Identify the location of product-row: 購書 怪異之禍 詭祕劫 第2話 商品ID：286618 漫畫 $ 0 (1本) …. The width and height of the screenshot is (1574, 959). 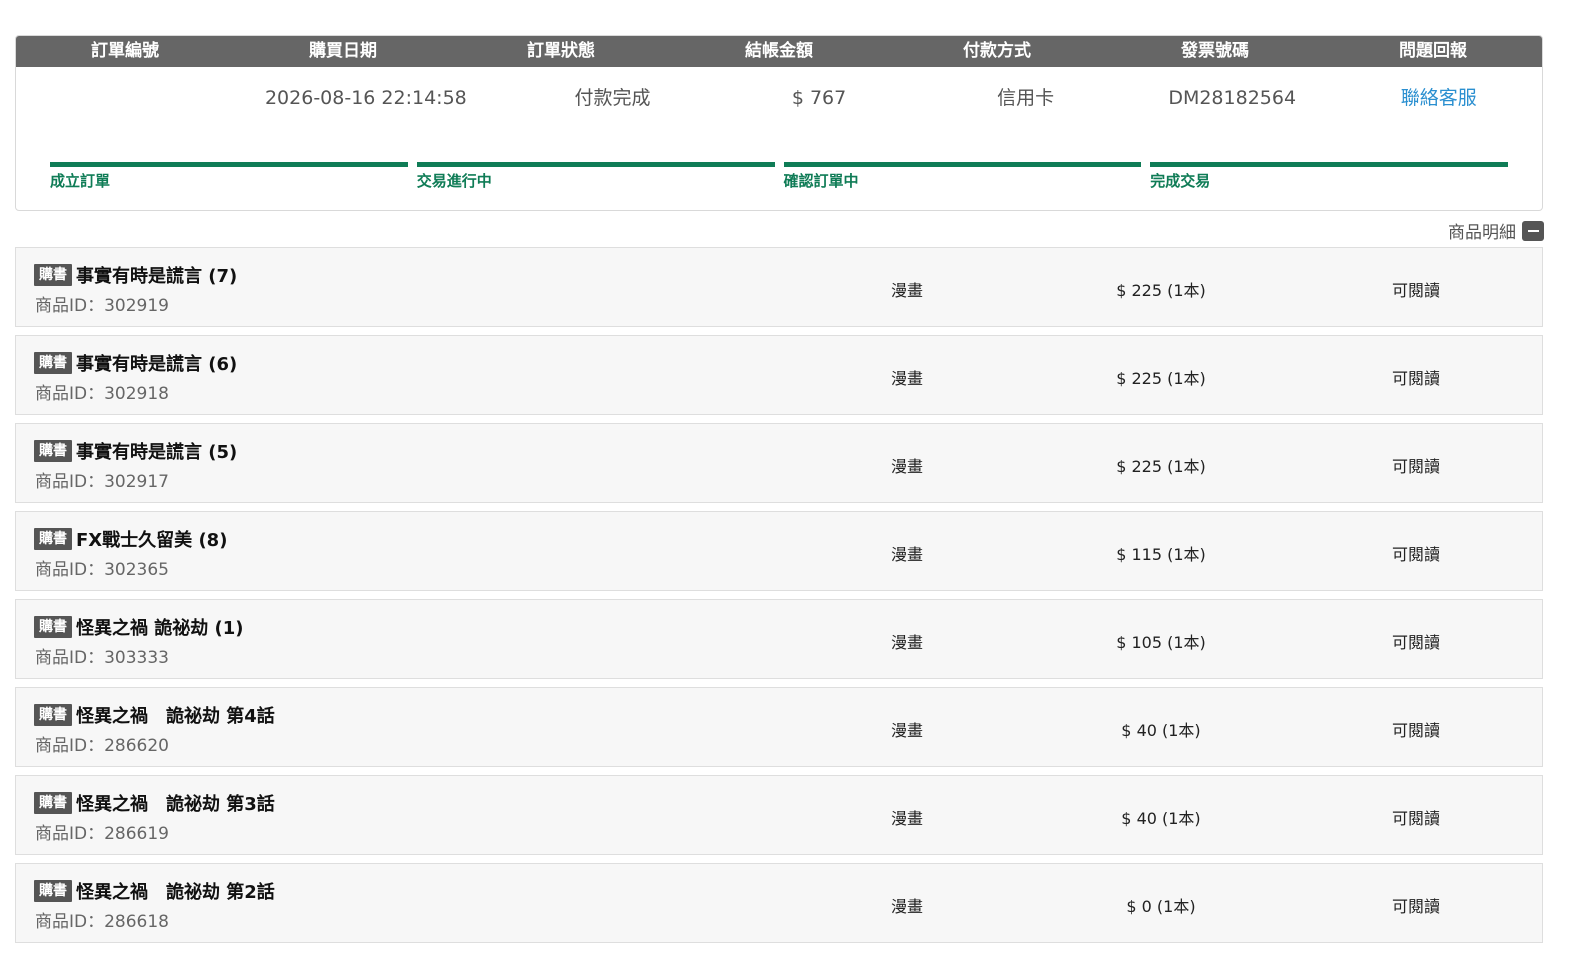
(779, 903).